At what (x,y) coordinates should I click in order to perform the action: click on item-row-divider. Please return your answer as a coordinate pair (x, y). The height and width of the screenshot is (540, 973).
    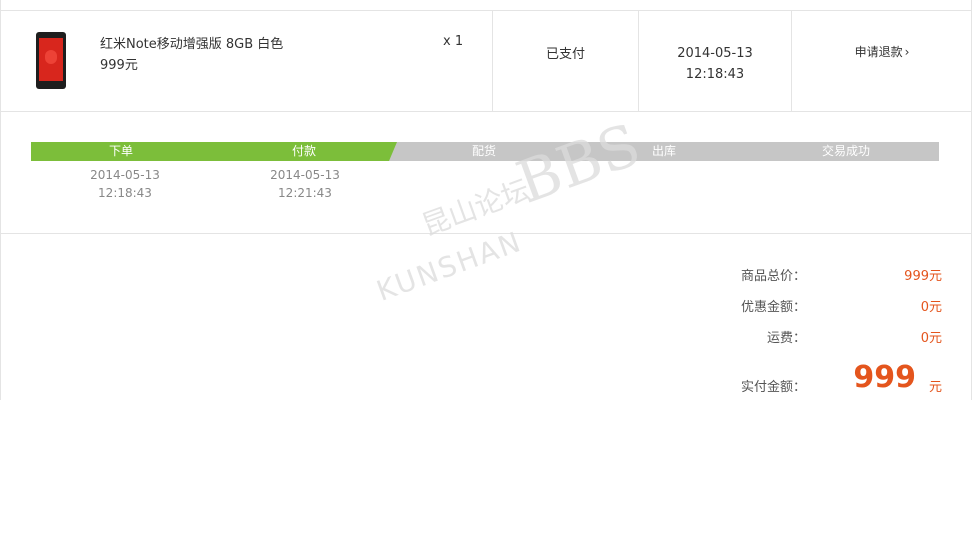
    Looking at the image, I should click on (486, 111).